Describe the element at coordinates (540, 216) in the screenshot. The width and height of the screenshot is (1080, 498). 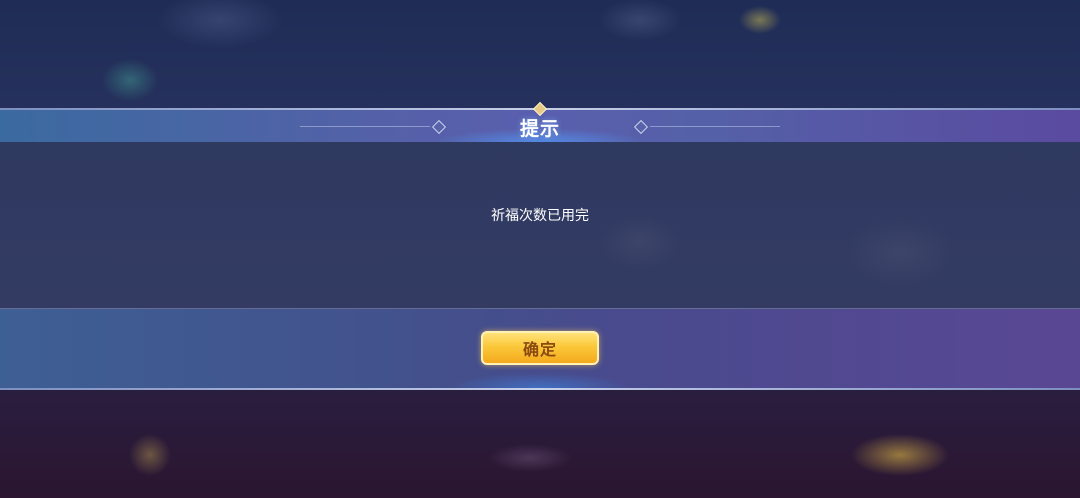
I see `dialog-message: 祈福次数已用完` at that location.